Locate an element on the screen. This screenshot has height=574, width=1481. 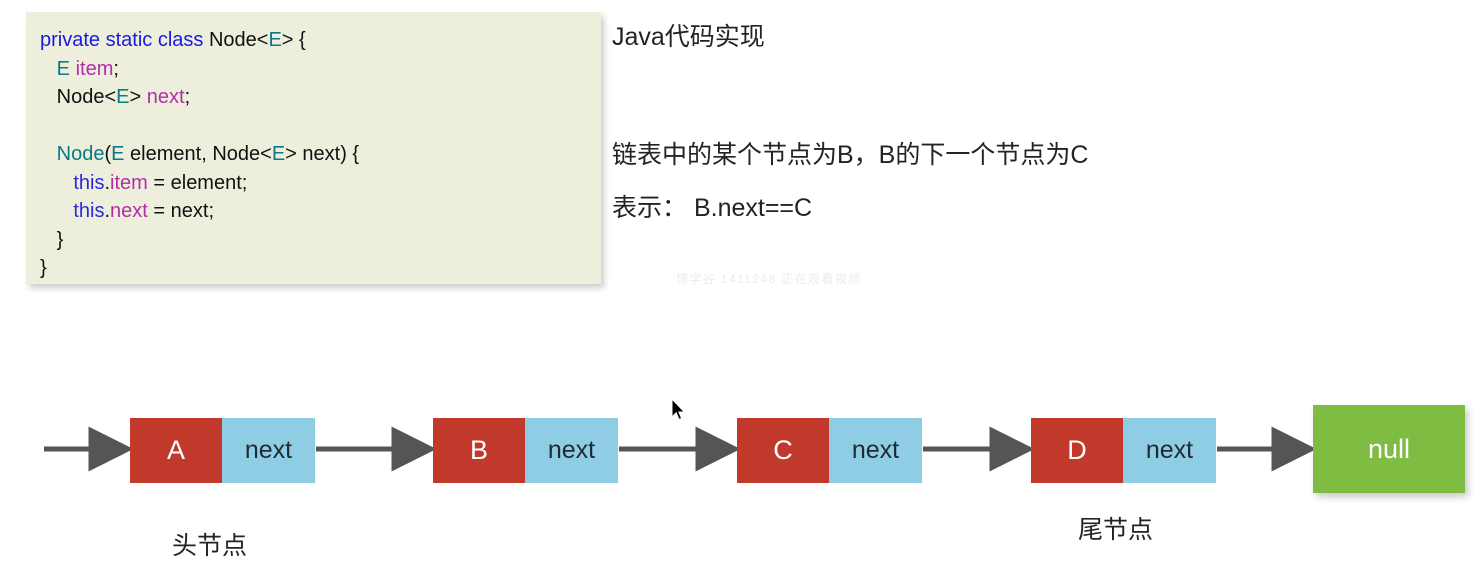
code-token: element, Node< is located at coordinates (198, 154).